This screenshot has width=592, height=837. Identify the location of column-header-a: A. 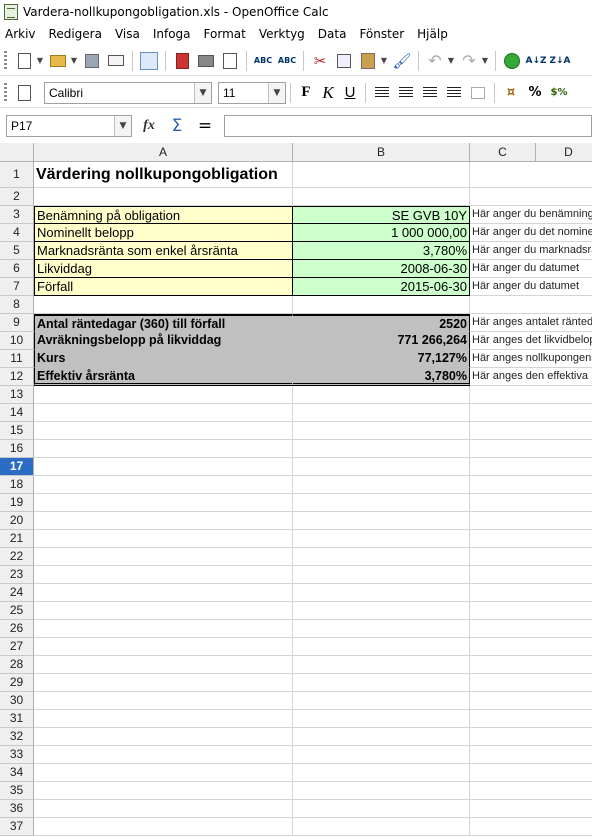
(163, 152).